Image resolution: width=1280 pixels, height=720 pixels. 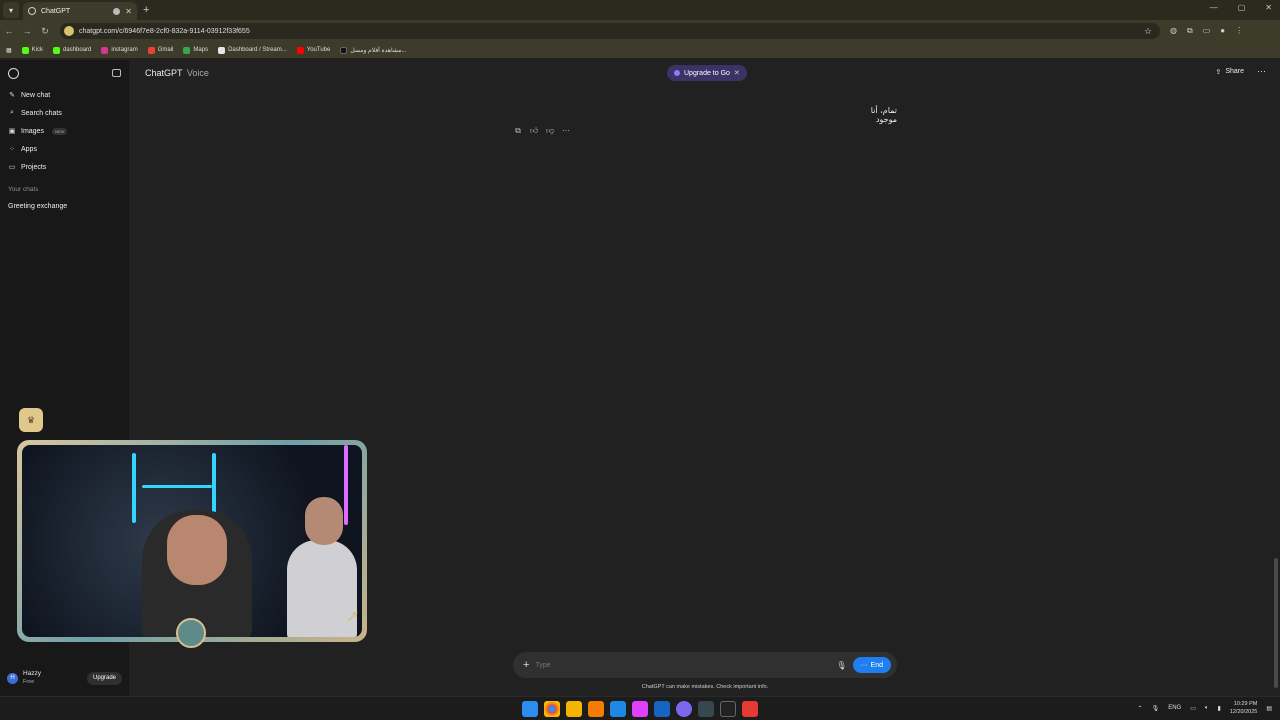 I want to click on clock-date: 12/20/2025, so click(x=1243, y=712).